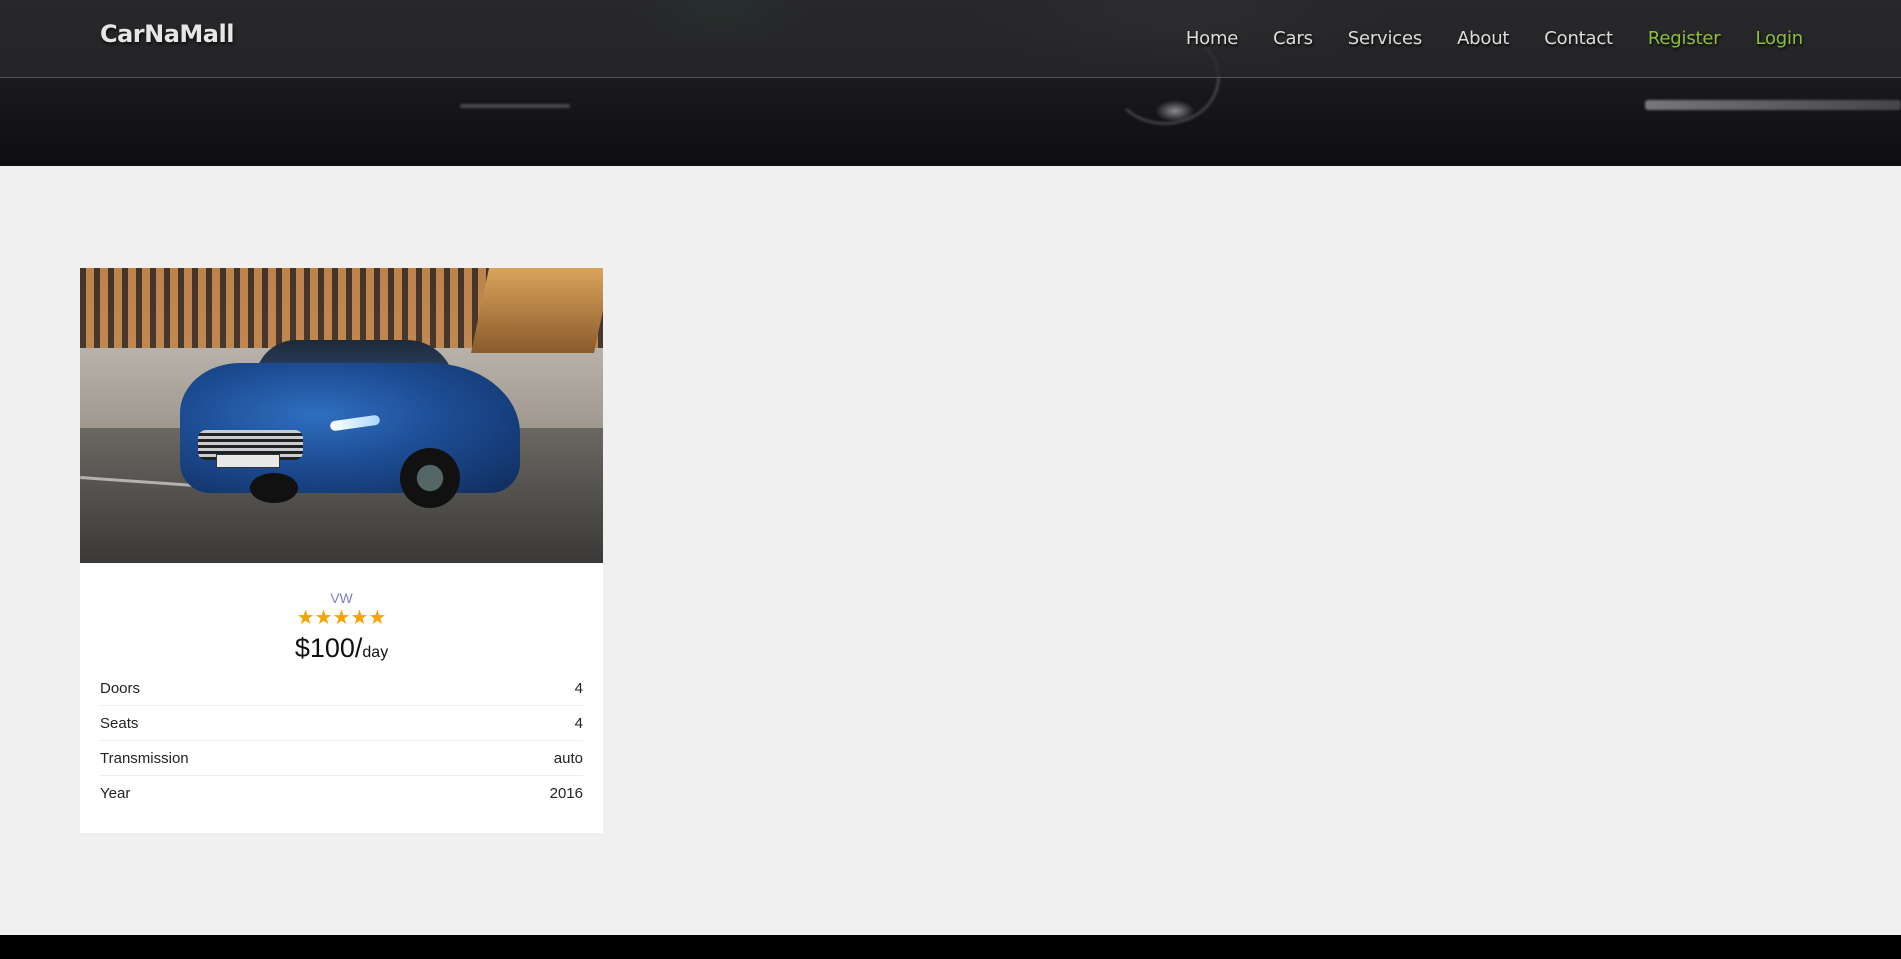 Image resolution: width=1901 pixels, height=959 pixels. I want to click on spec-label: Transmission, so click(144, 758).